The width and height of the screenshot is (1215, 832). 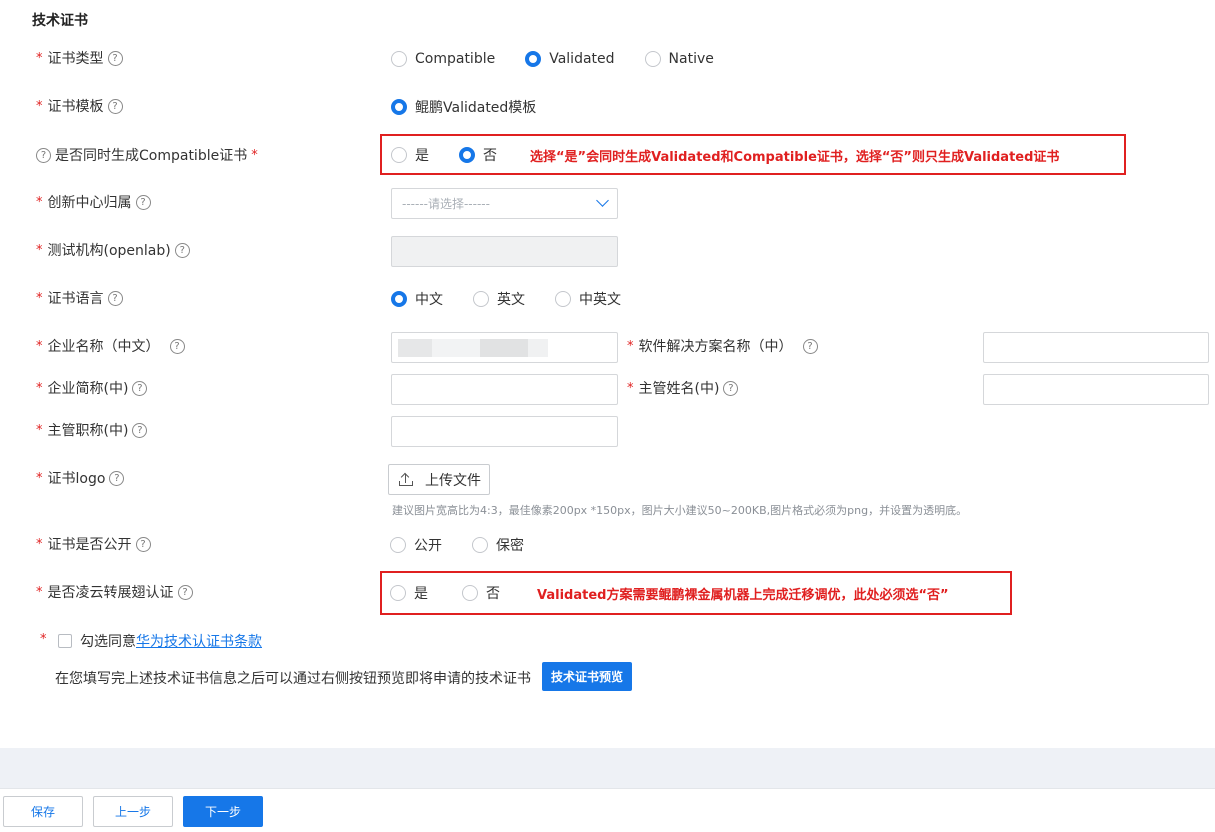 I want to click on cert-language-radio-group: 中文 英文 中英文, so click(x=521, y=299).